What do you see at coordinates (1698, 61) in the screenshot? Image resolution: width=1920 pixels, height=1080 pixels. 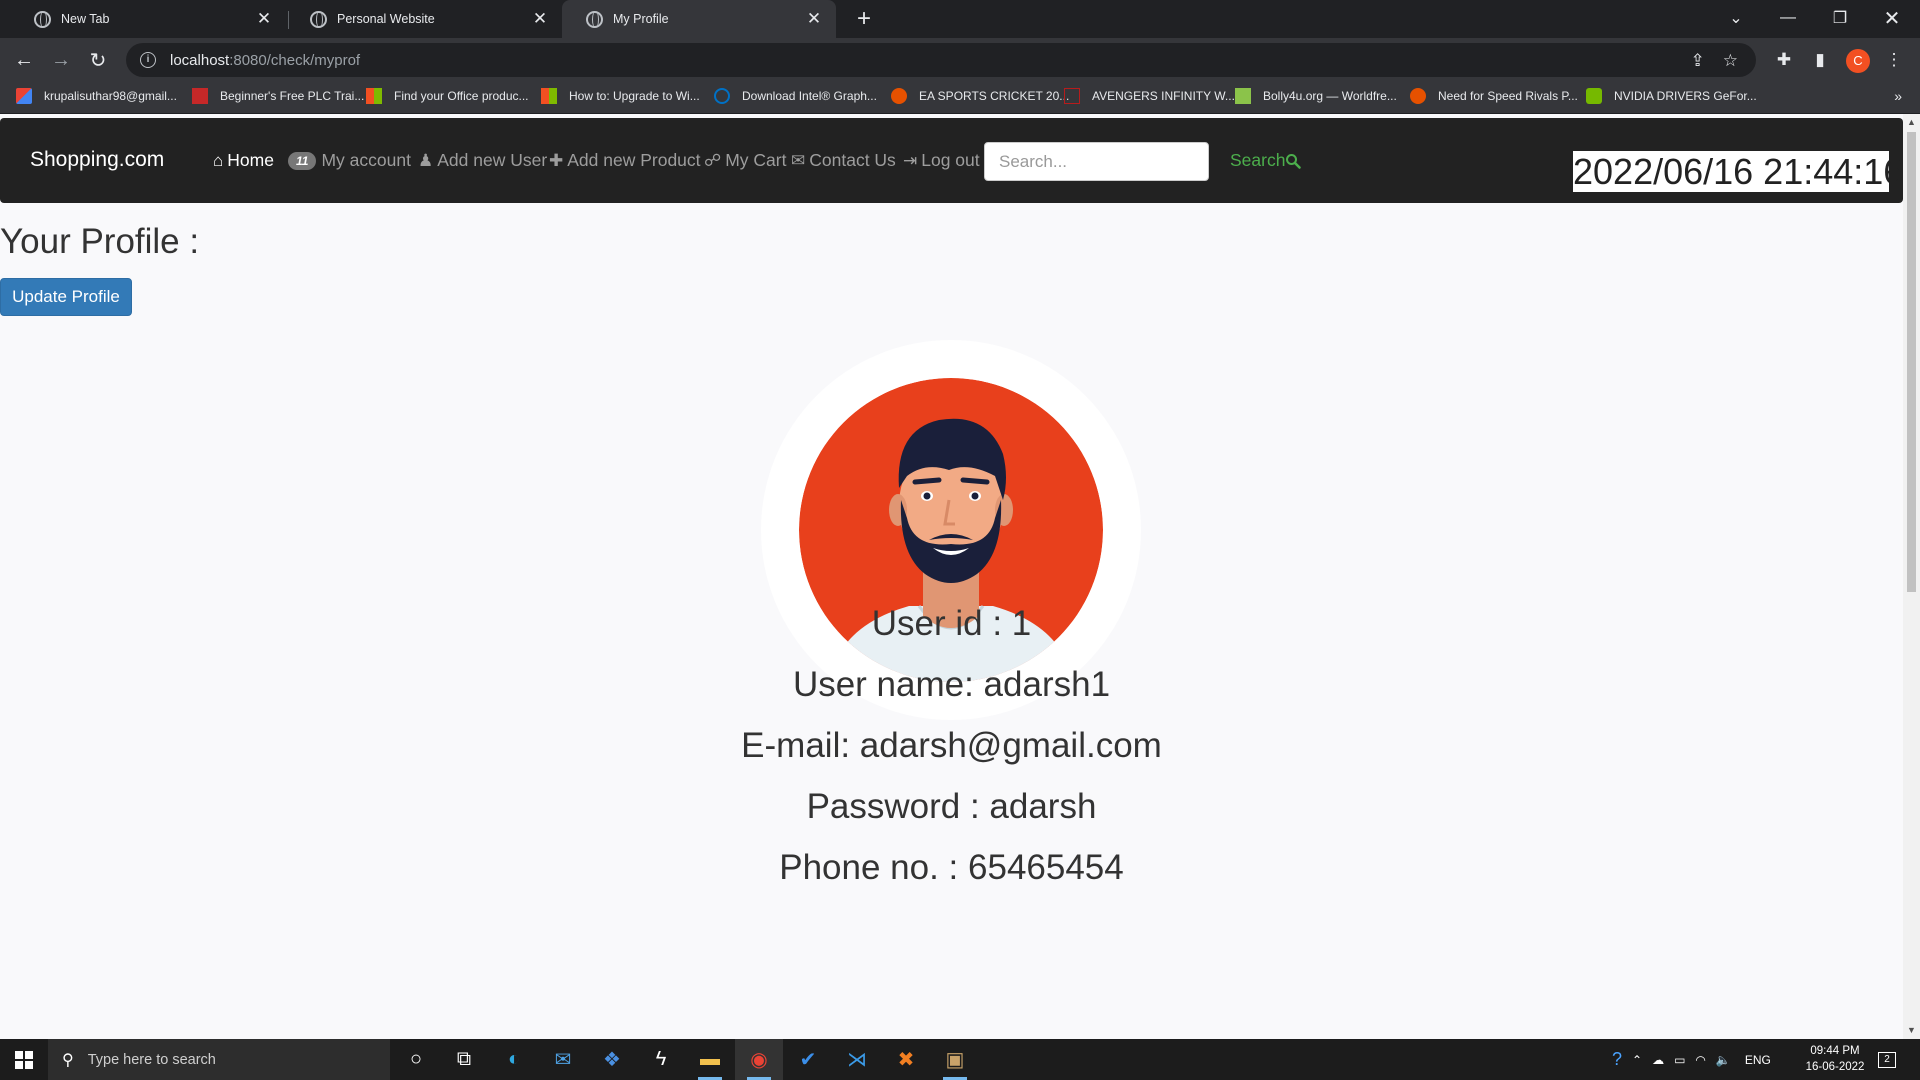 I see `share-icon: ⇪` at bounding box center [1698, 61].